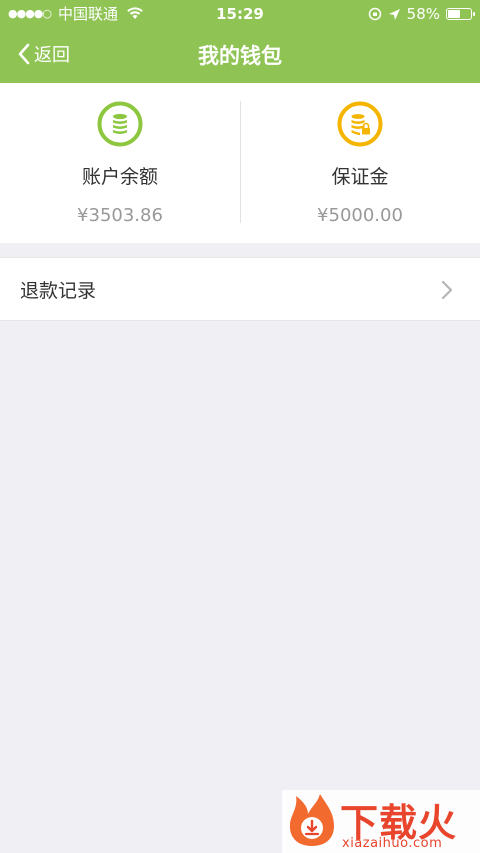  Describe the element at coordinates (58, 290) in the screenshot. I see `refund-records-label: 退款记录` at that location.